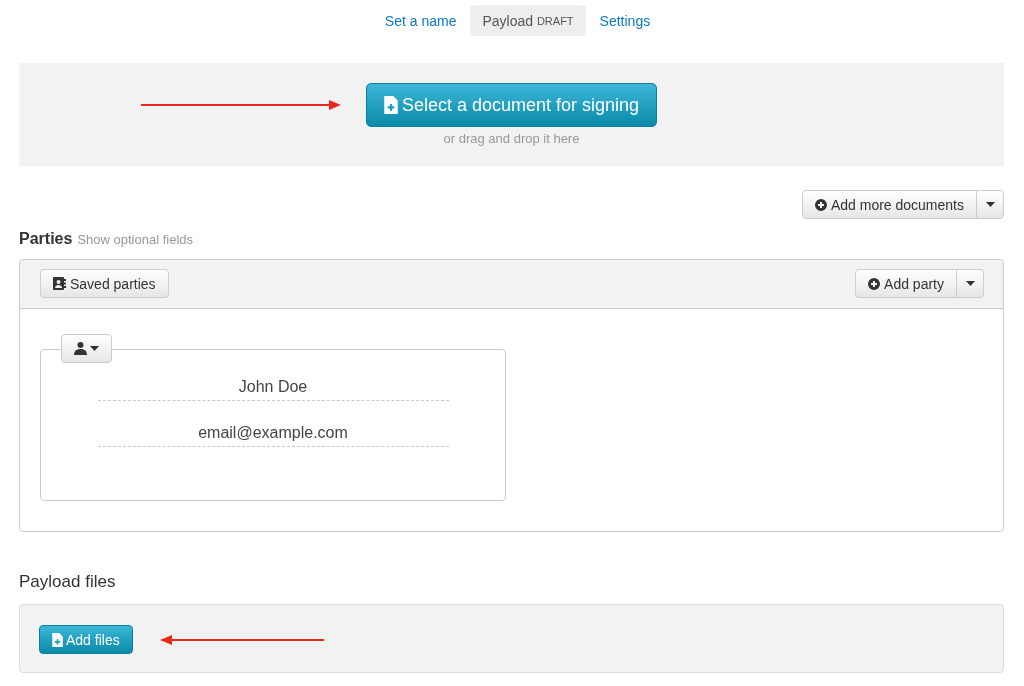  Describe the element at coordinates (80, 348) in the screenshot. I see `user-icon` at that location.